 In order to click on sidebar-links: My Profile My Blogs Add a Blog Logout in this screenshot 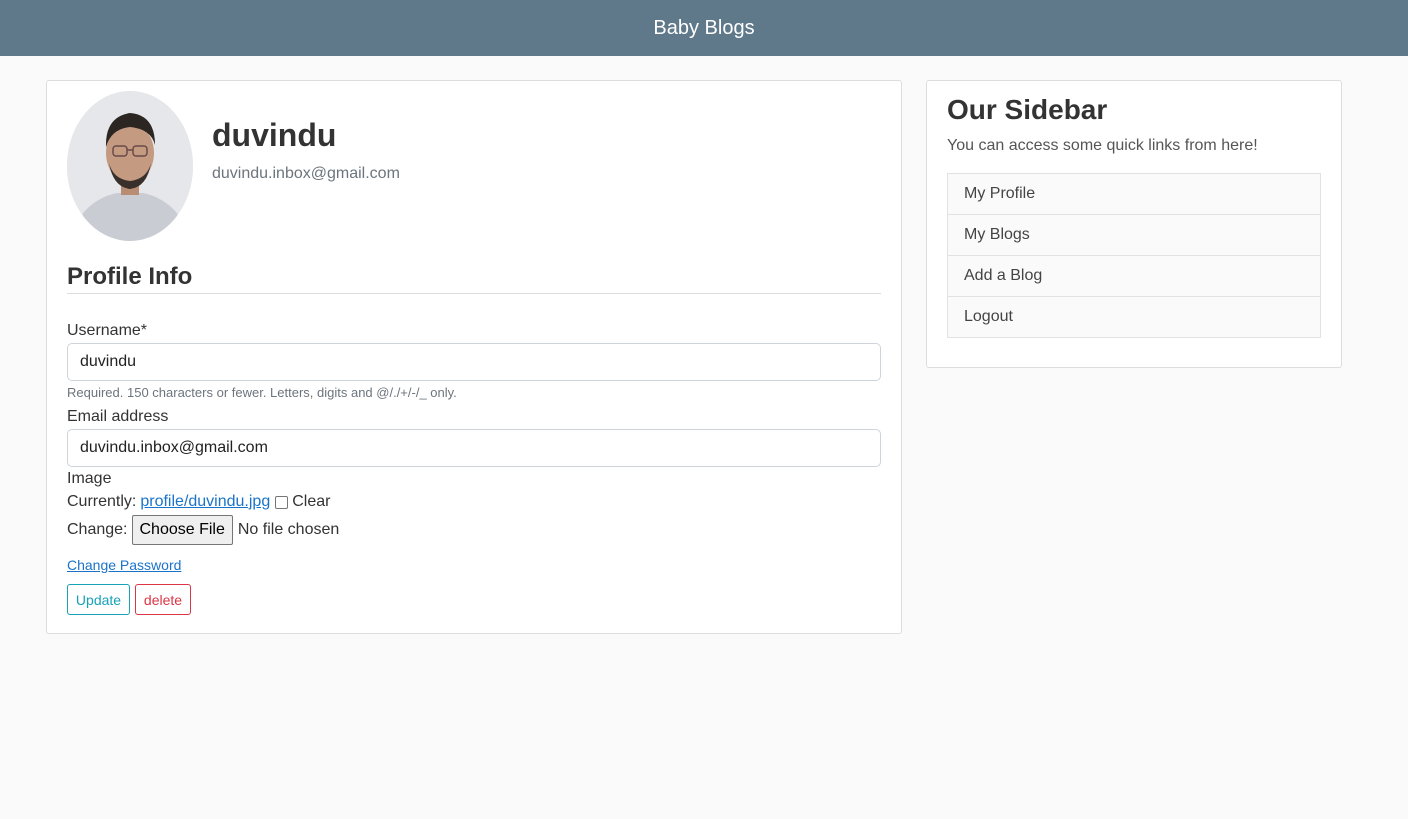, I will do `click(1134, 255)`.